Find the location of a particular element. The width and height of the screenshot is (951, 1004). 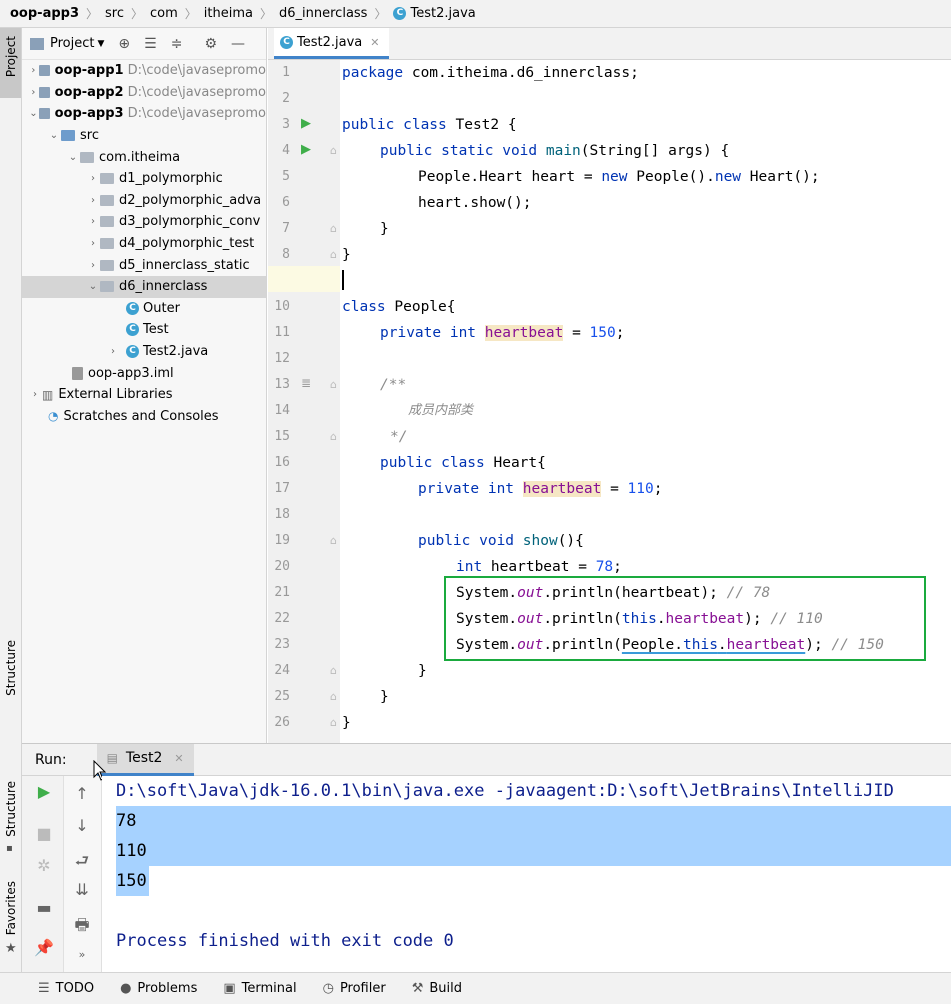

text-caret is located at coordinates (343, 280).